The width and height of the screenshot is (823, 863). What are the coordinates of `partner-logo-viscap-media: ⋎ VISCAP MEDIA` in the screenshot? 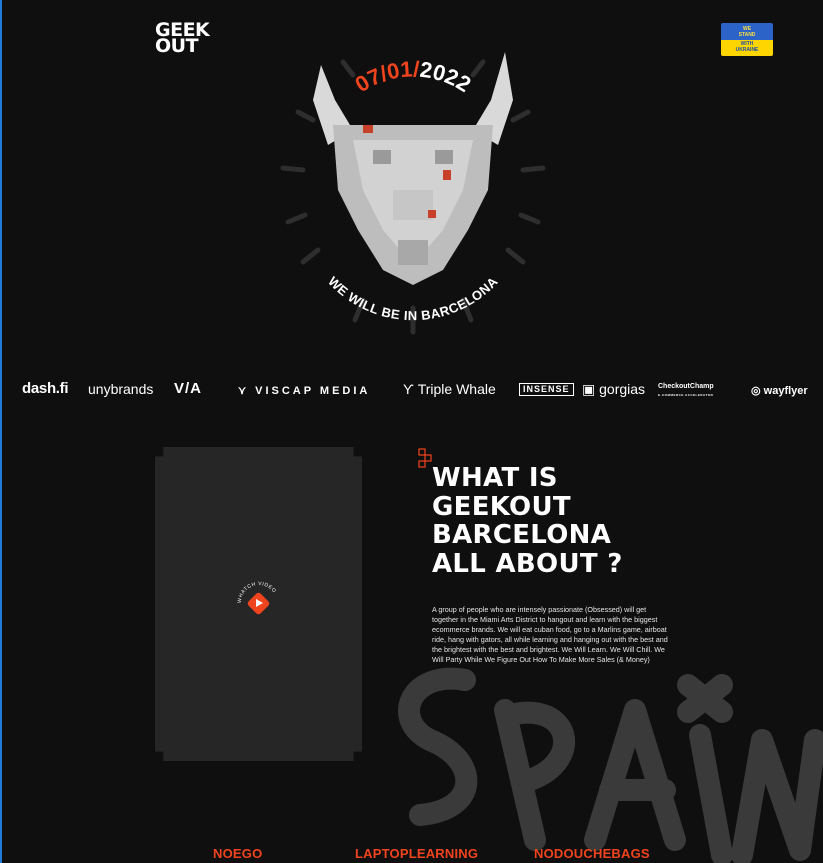 It's located at (304, 391).